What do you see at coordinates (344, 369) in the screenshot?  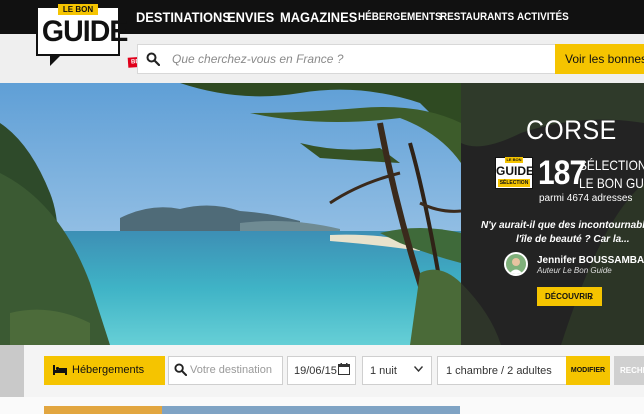 I see `calendar-icon` at bounding box center [344, 369].